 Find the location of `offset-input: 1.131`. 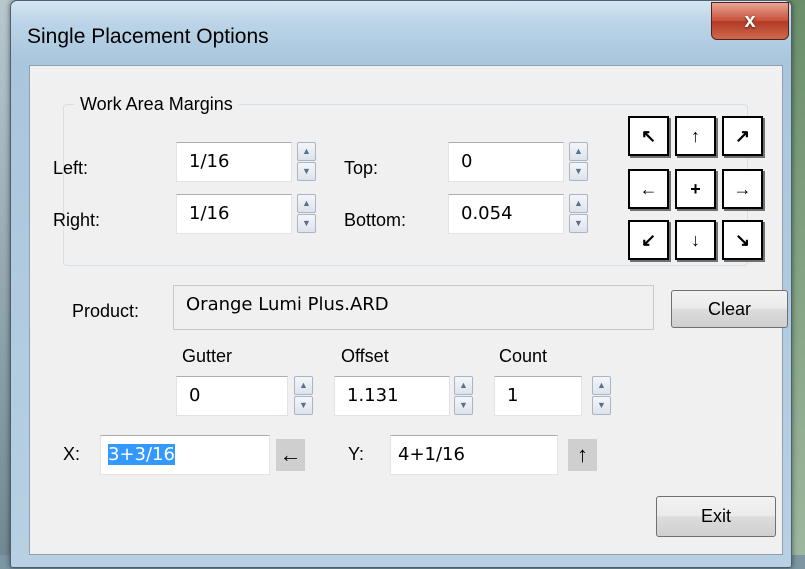

offset-input: 1.131 is located at coordinates (392, 396).